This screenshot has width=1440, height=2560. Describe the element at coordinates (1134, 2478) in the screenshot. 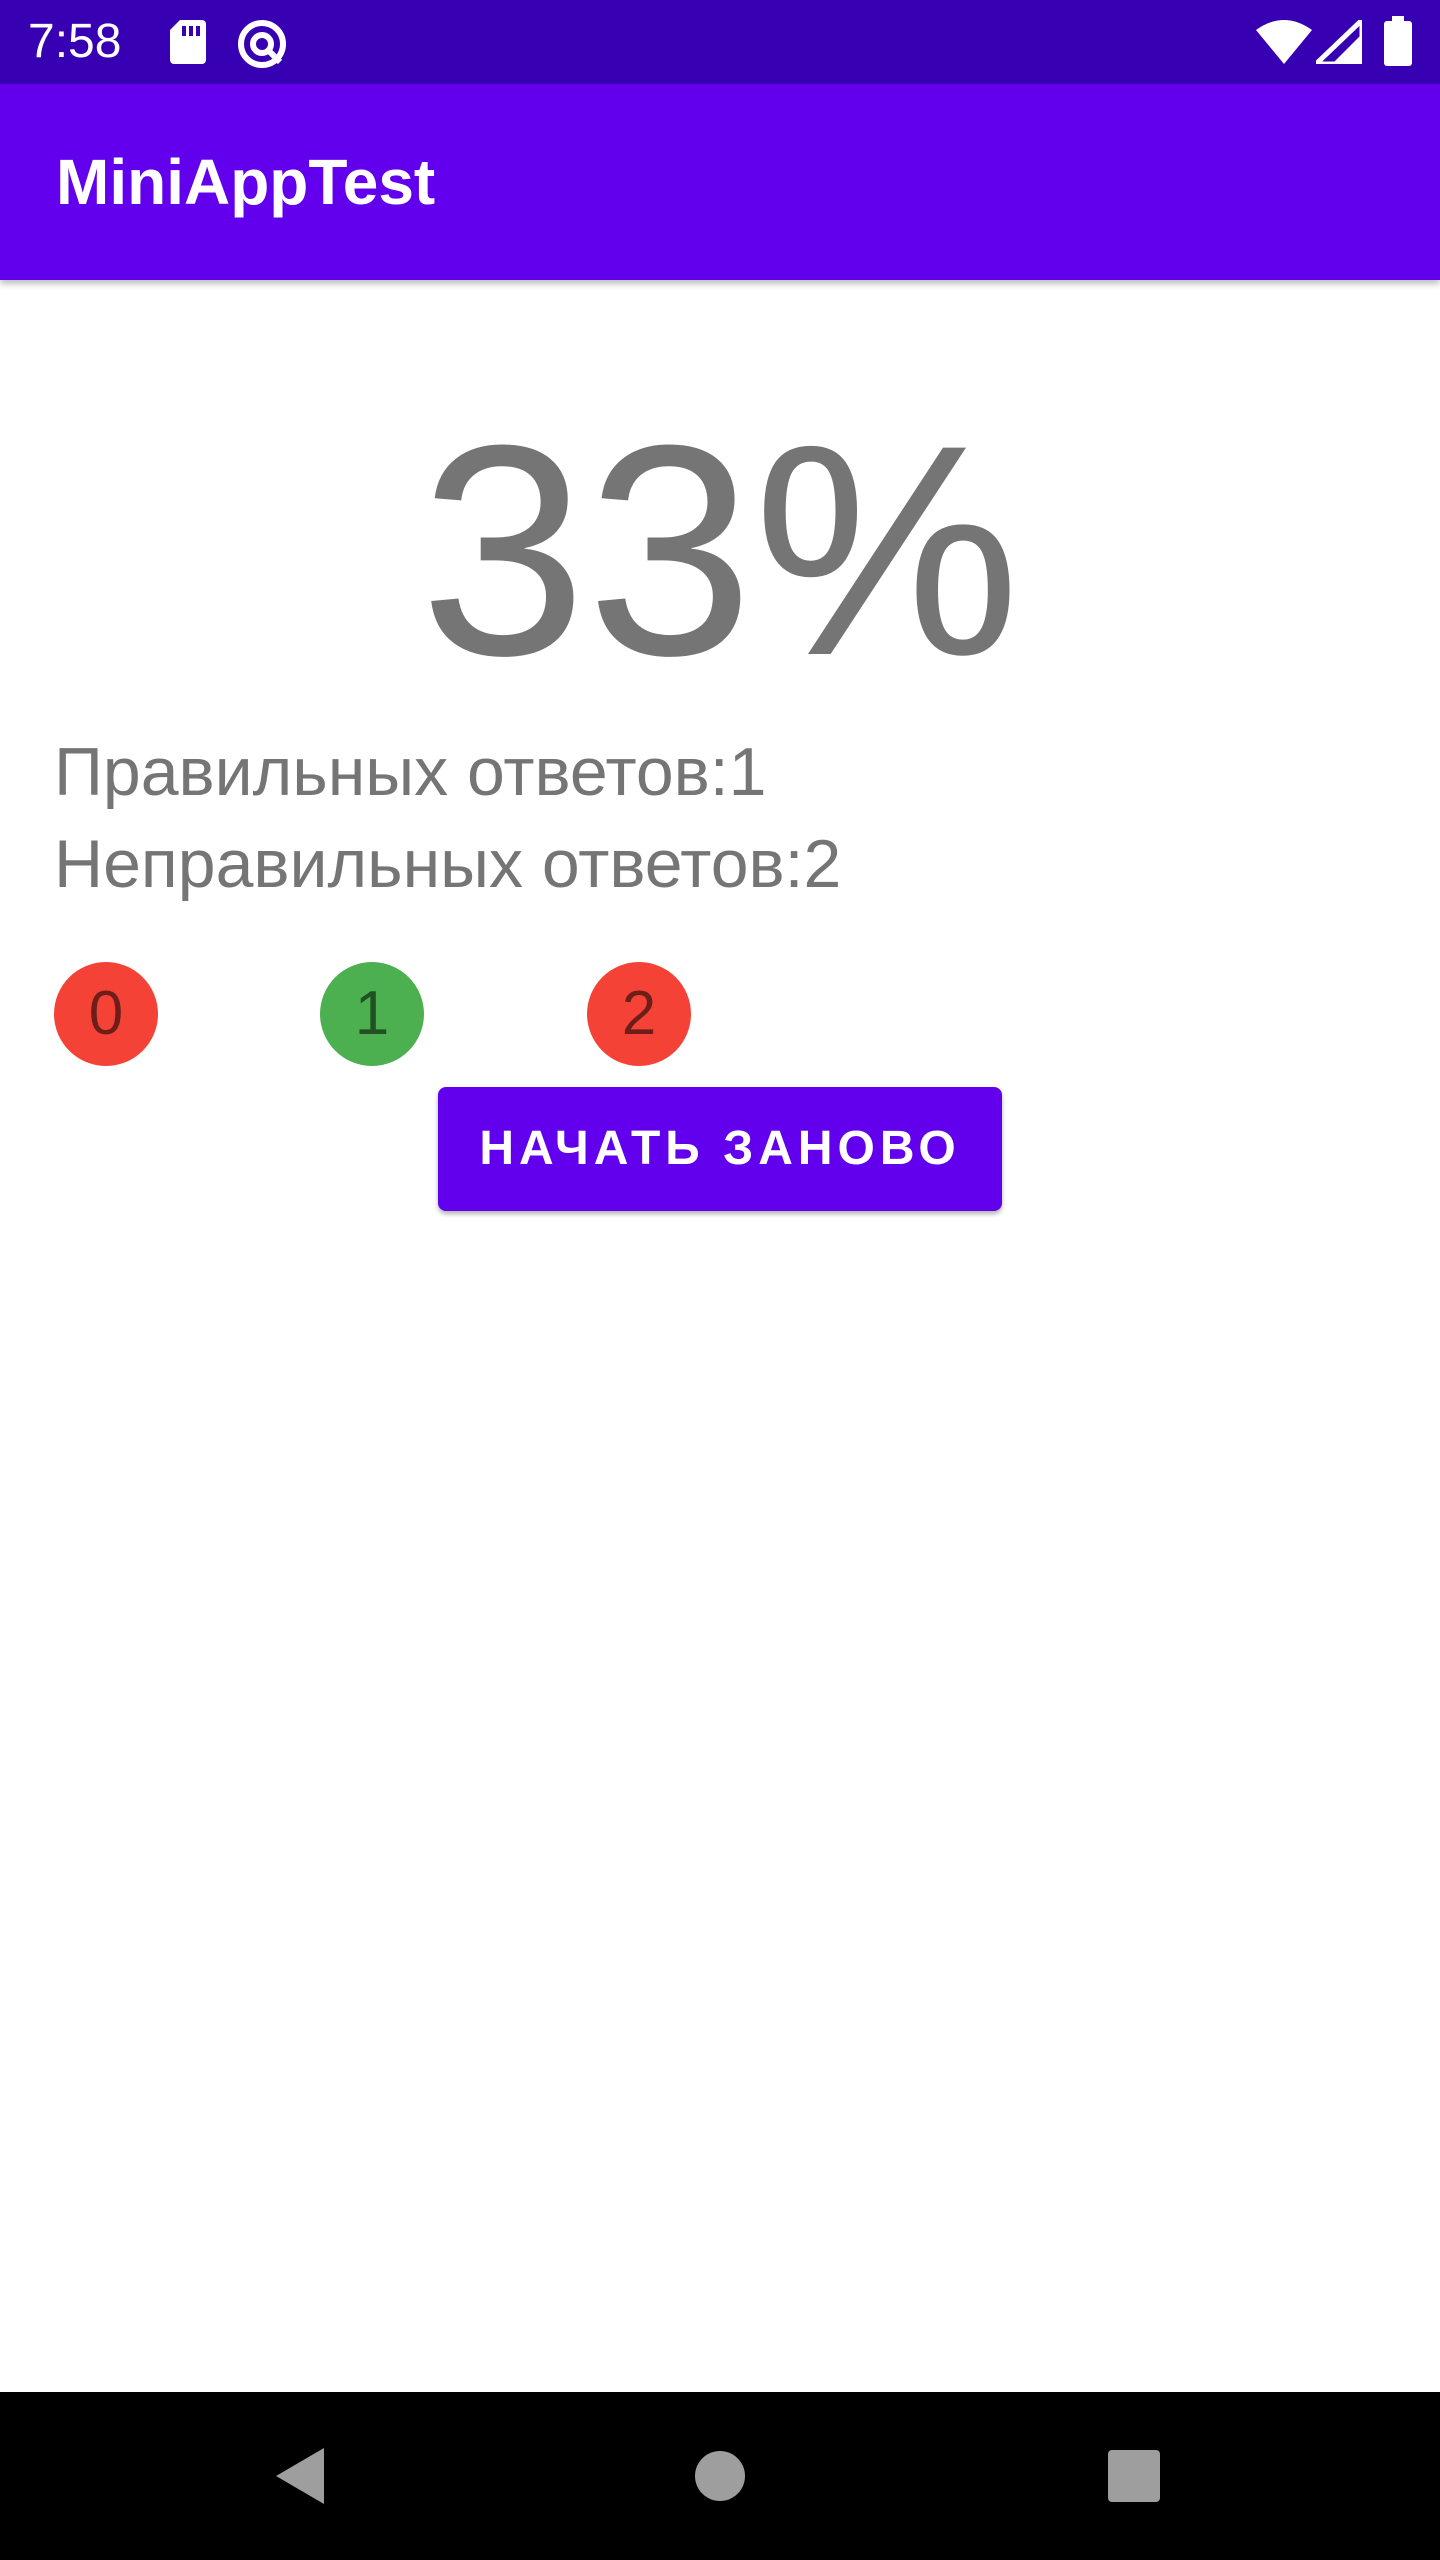

I see `recents-icon` at that location.